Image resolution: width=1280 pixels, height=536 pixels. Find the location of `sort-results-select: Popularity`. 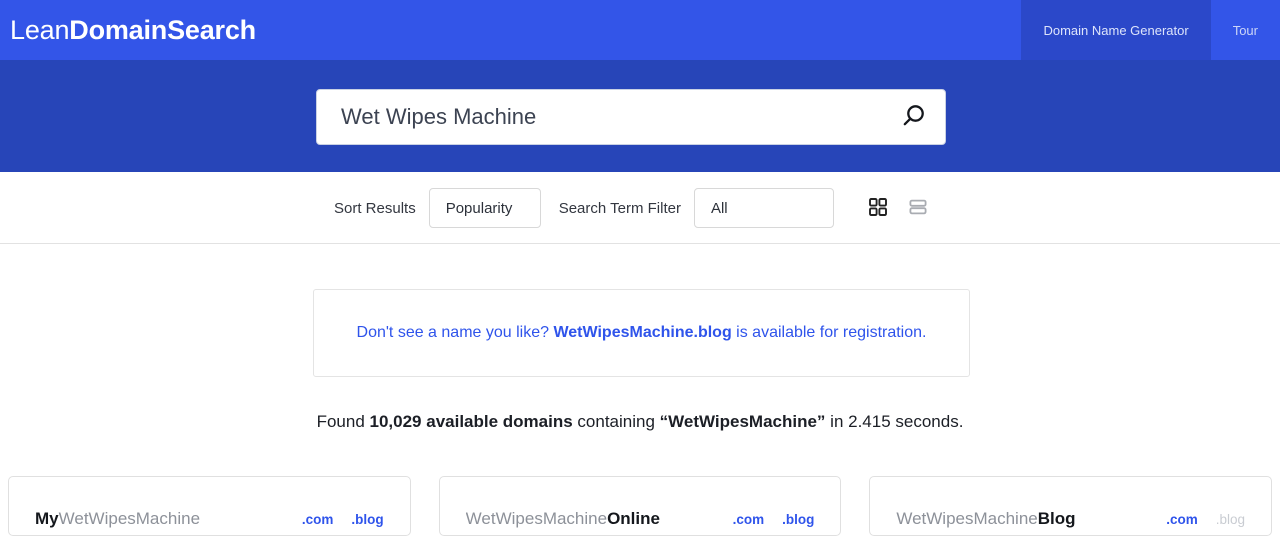

sort-results-select: Popularity is located at coordinates (484, 208).